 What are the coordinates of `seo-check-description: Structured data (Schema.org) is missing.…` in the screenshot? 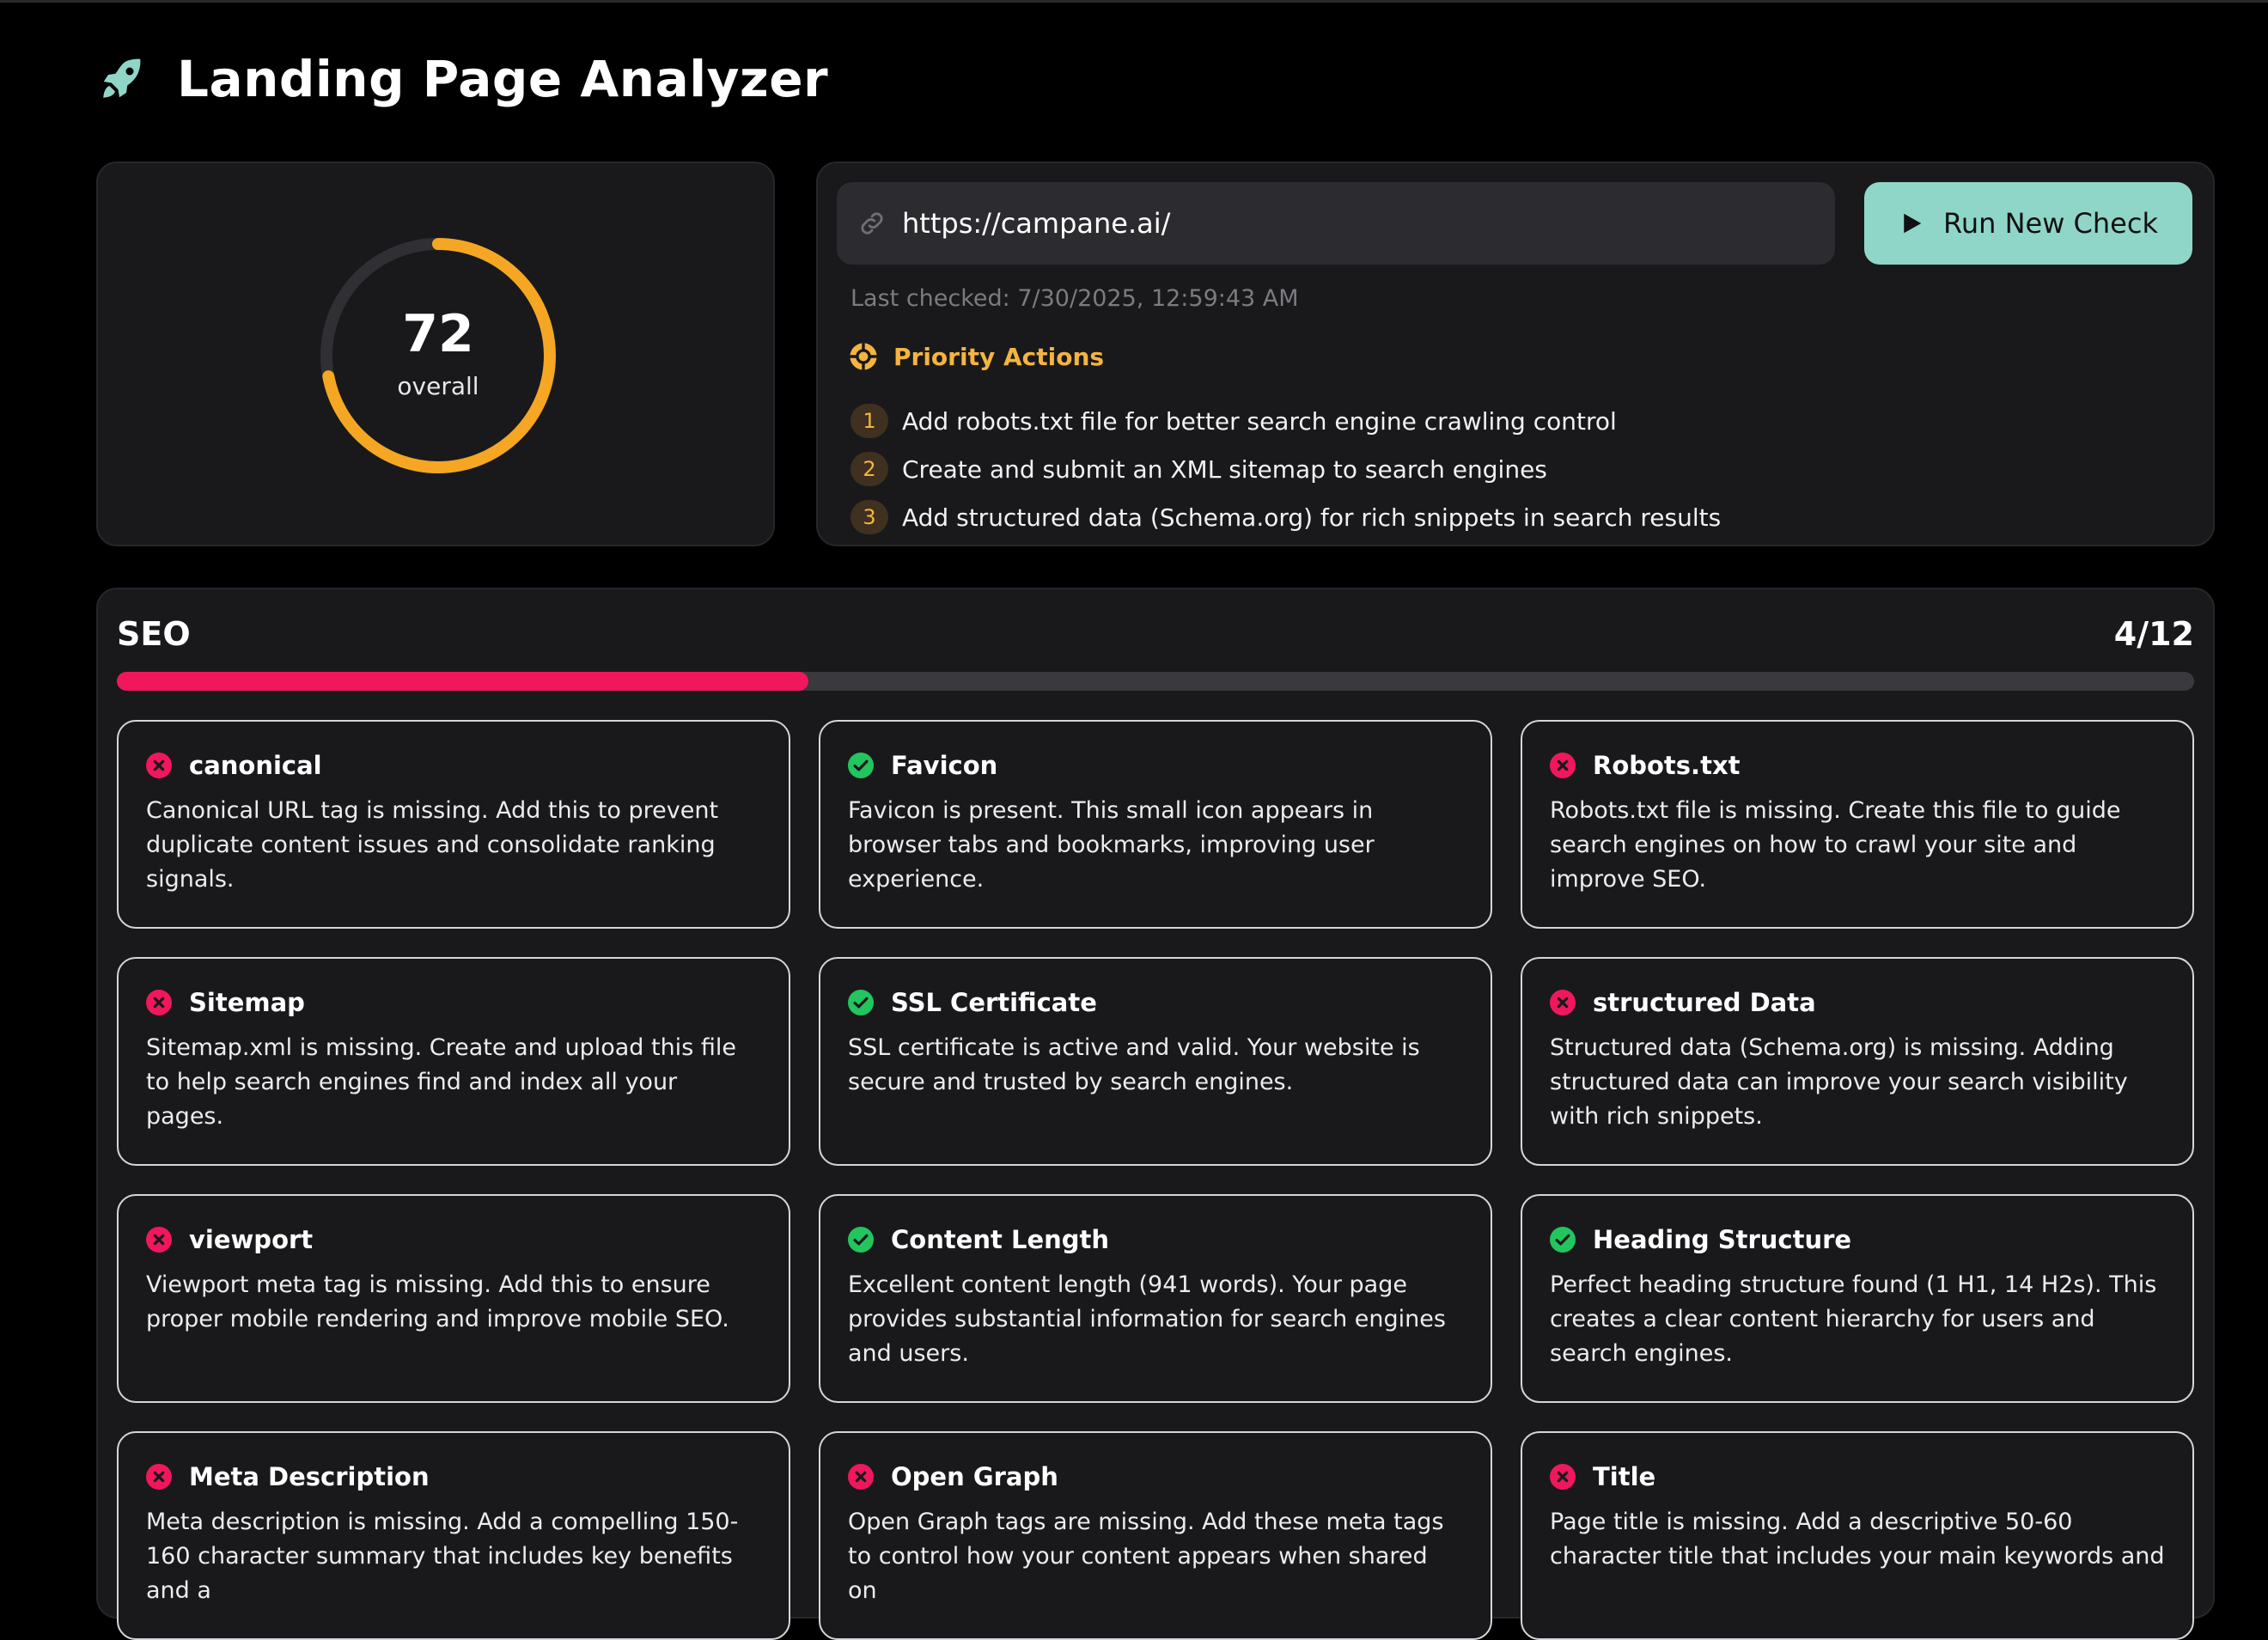 It's located at (1839, 1082).